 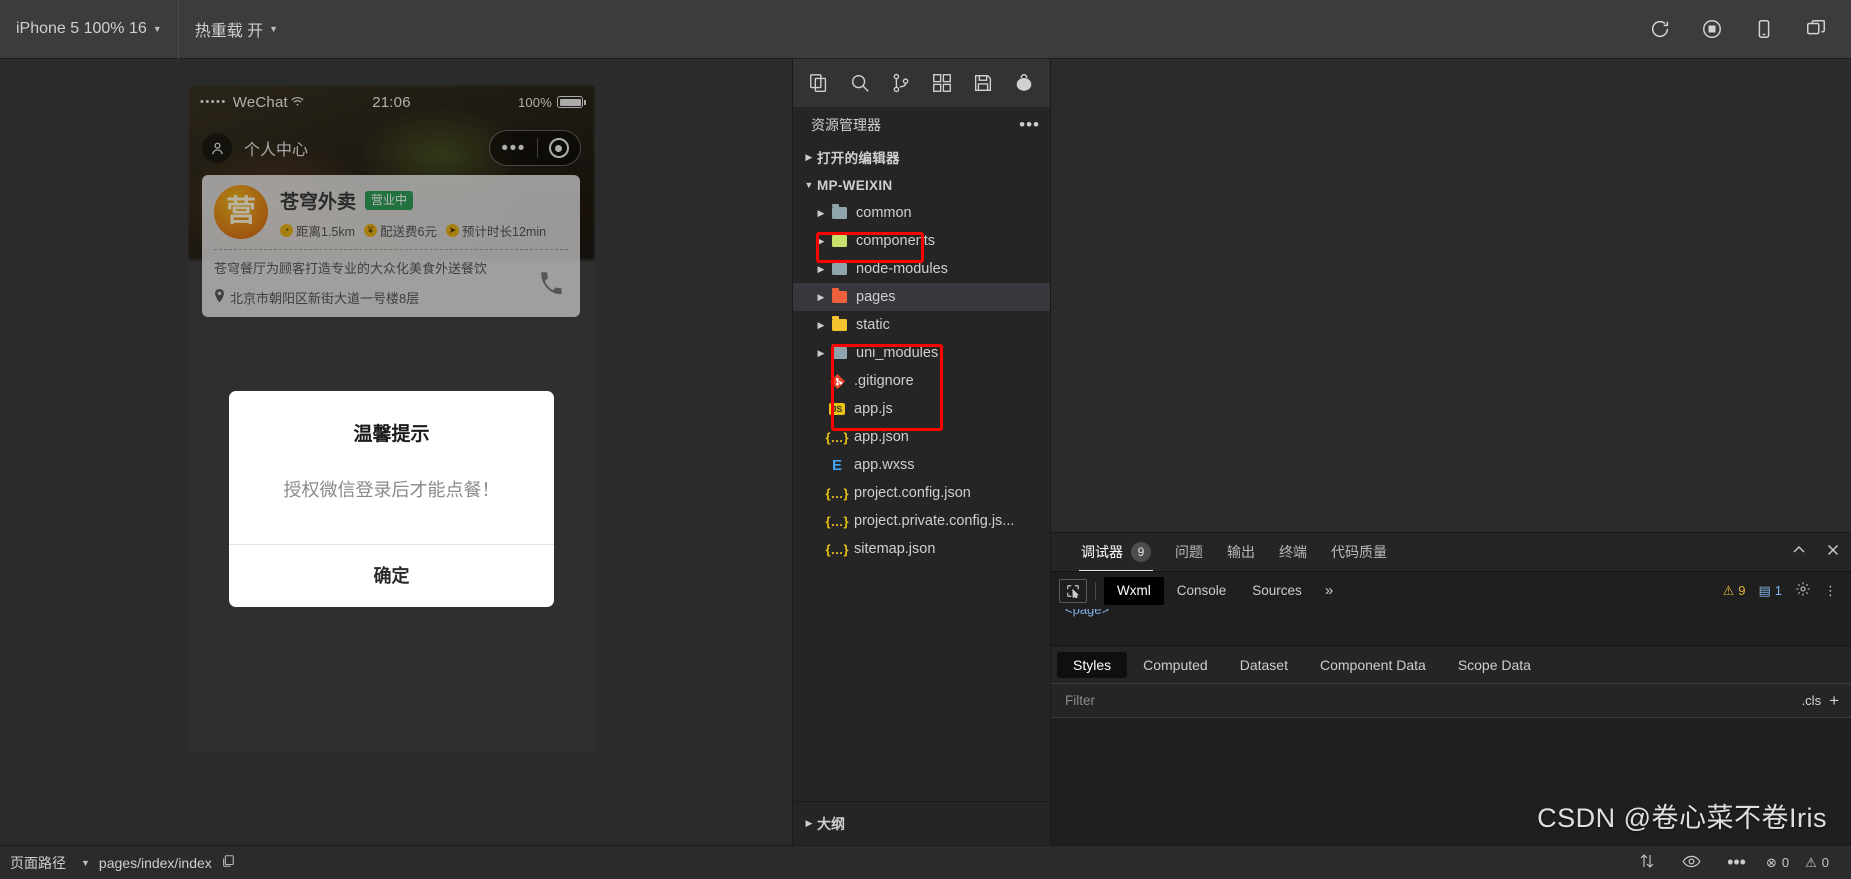 What do you see at coordinates (921, 381) in the screenshot?
I see `tree-item-gitignore: .gitignore` at bounding box center [921, 381].